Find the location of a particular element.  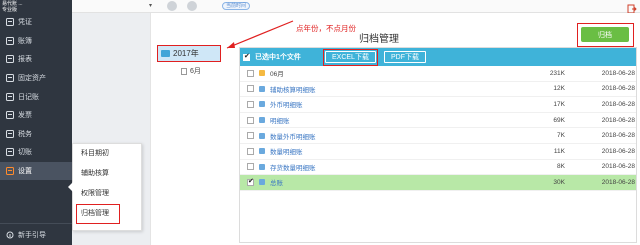

sidebar-item-gear: 设置 is located at coordinates (36, 171).